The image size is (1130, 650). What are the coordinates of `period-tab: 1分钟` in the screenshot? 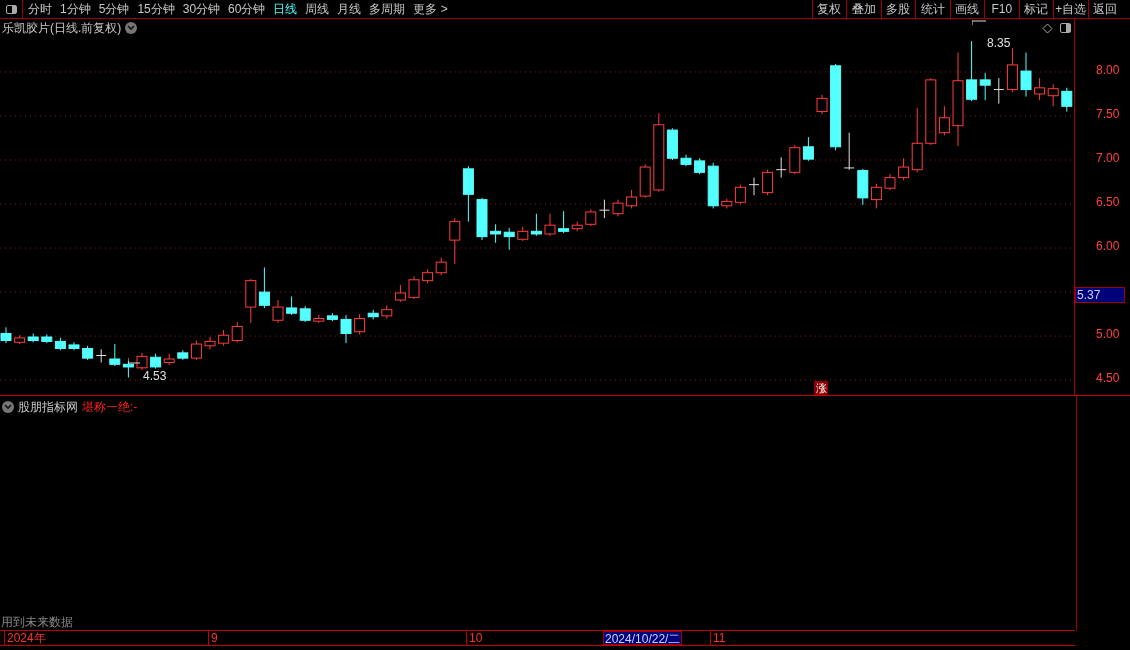 It's located at (75, 9).